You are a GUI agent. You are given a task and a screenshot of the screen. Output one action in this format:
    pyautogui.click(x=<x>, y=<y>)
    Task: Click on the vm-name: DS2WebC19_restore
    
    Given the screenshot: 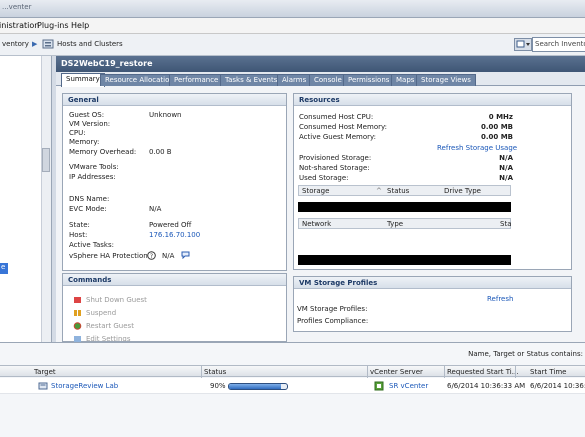 What is the action you would take?
    pyautogui.click(x=107, y=63)
    